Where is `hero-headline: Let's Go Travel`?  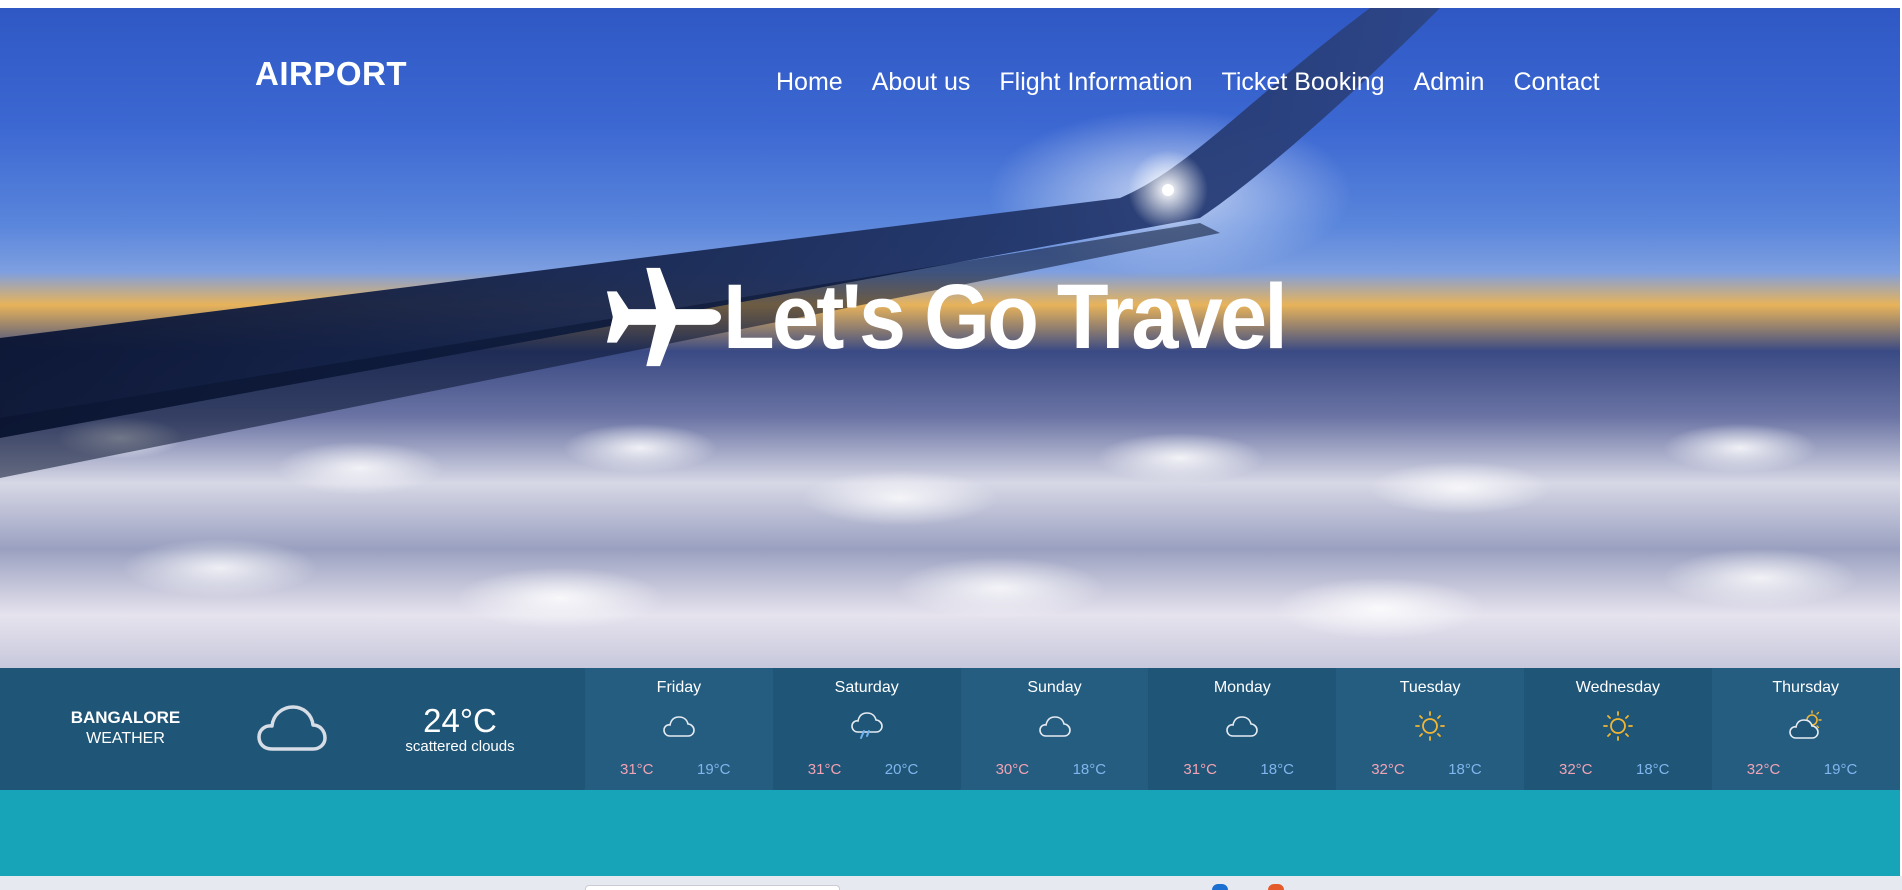
hero-headline: Let's Go Travel is located at coordinates (968, 317).